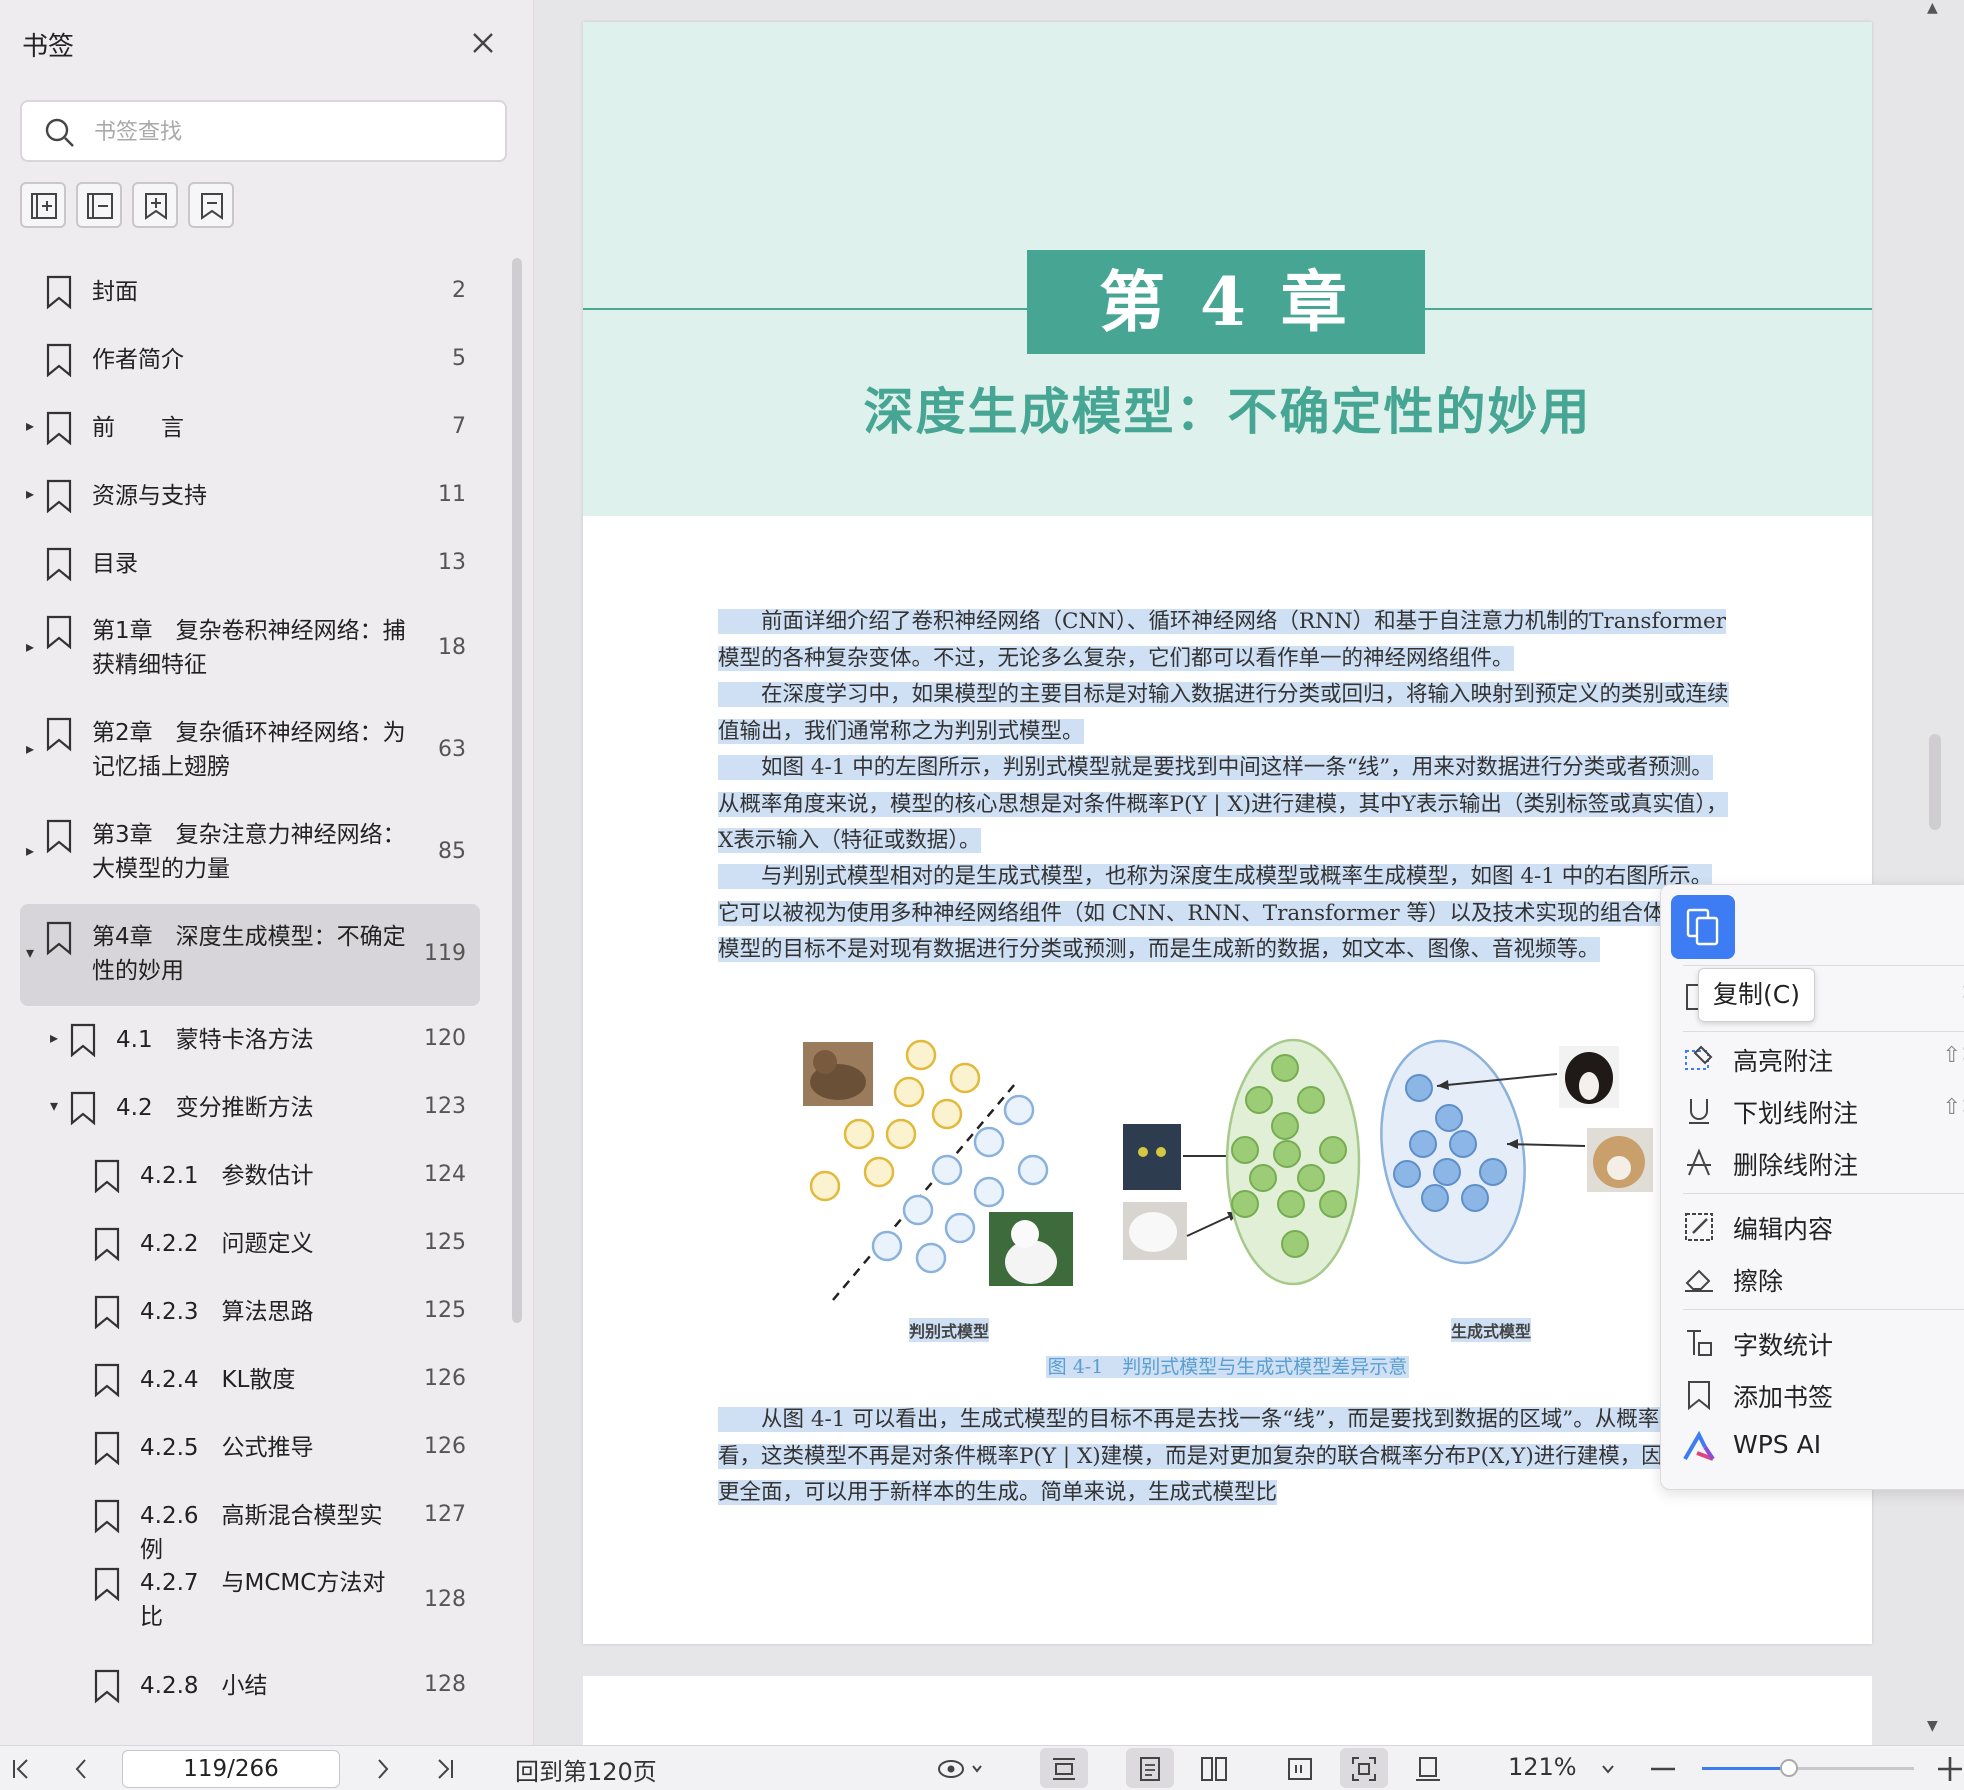 Image resolution: width=1964 pixels, height=1790 pixels. What do you see at coordinates (1823, 1343) in the screenshot?
I see `menu-item-word-count: 字数统计` at bounding box center [1823, 1343].